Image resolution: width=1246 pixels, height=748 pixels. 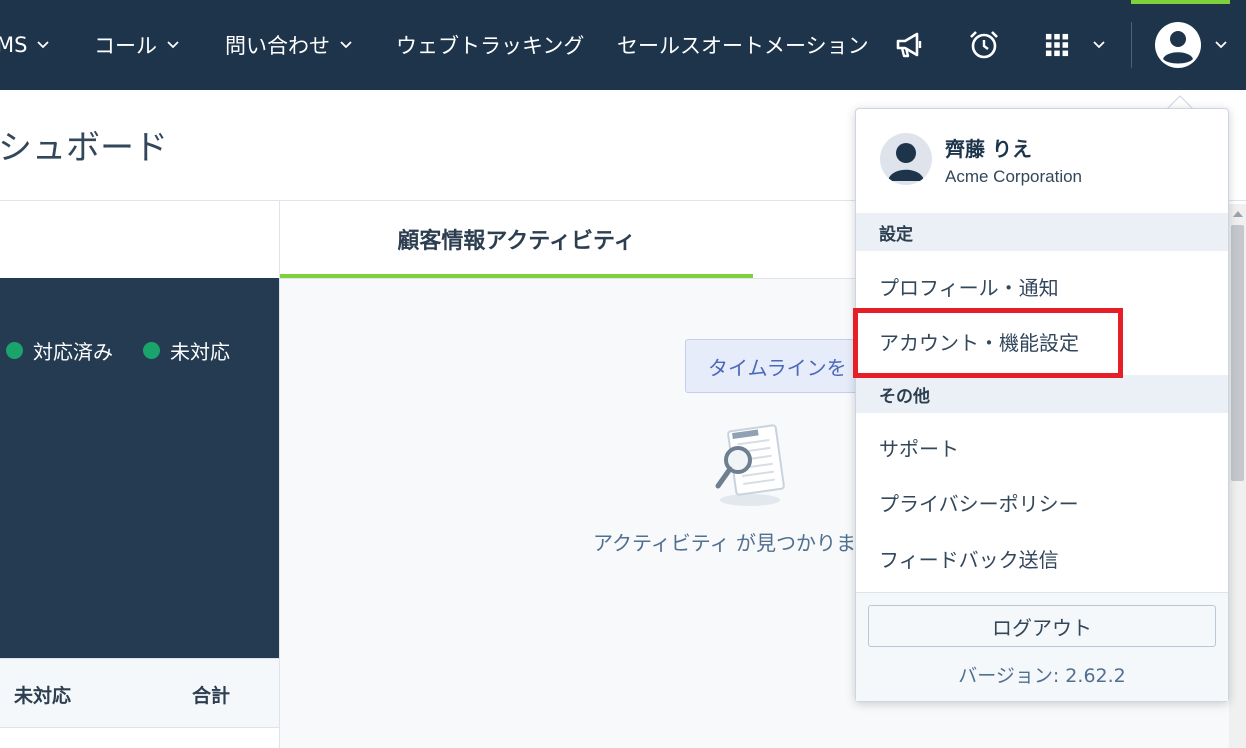 I want to click on nav-item-sms: MS, so click(x=25, y=45).